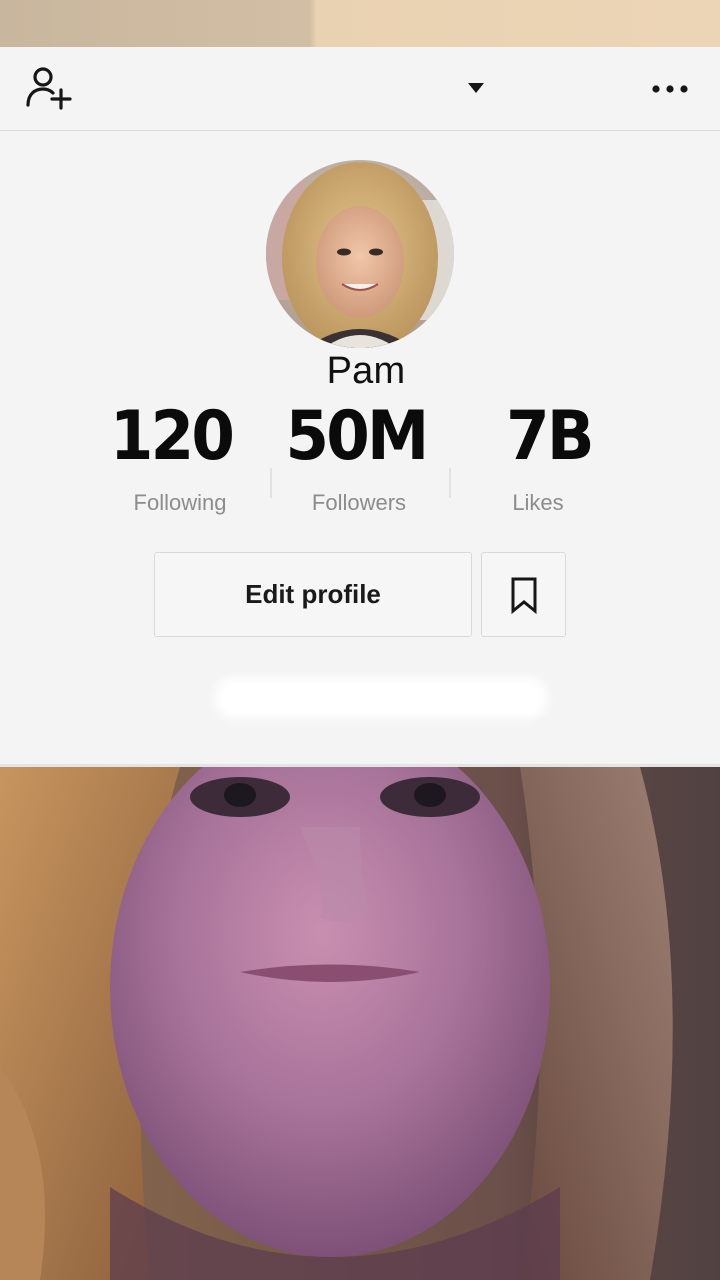 This screenshot has width=720, height=1280. What do you see at coordinates (360, 23) in the screenshot?
I see `camera-background-strip` at bounding box center [360, 23].